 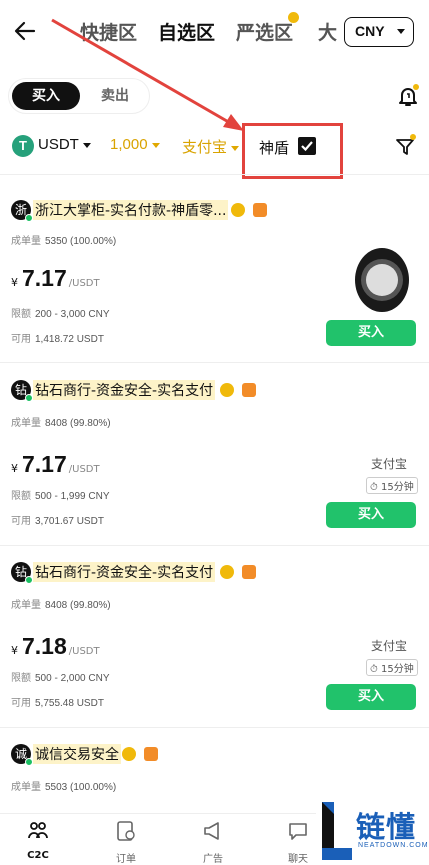 I want to click on limit-row: 限额 500 - 2,000 CNY, so click(x=60, y=676).